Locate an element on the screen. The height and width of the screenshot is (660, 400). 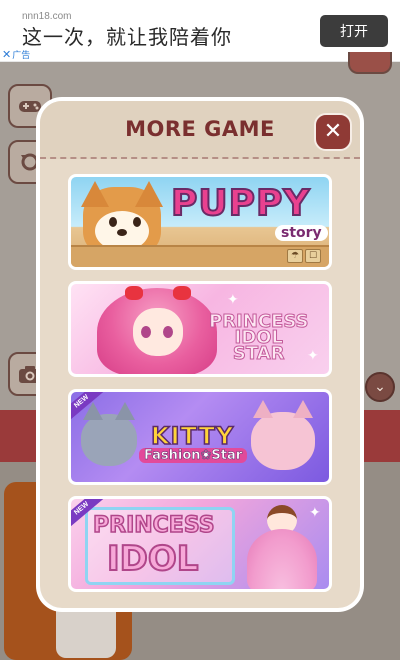
game-card-princess-idol-star: ✦ ✦ PRINCESS IDOL STAR is located at coordinates (200, 329).